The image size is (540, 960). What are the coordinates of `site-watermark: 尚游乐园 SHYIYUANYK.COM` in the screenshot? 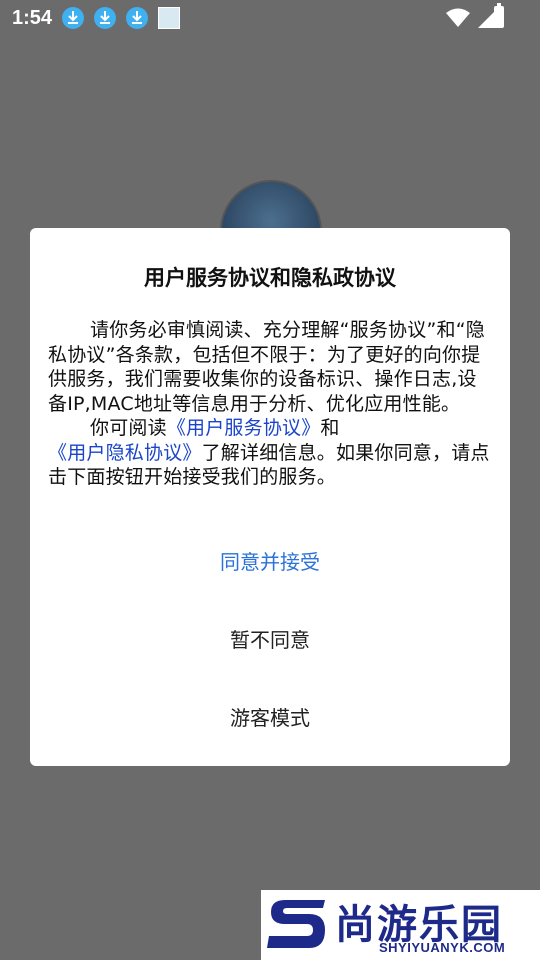 It's located at (400, 925).